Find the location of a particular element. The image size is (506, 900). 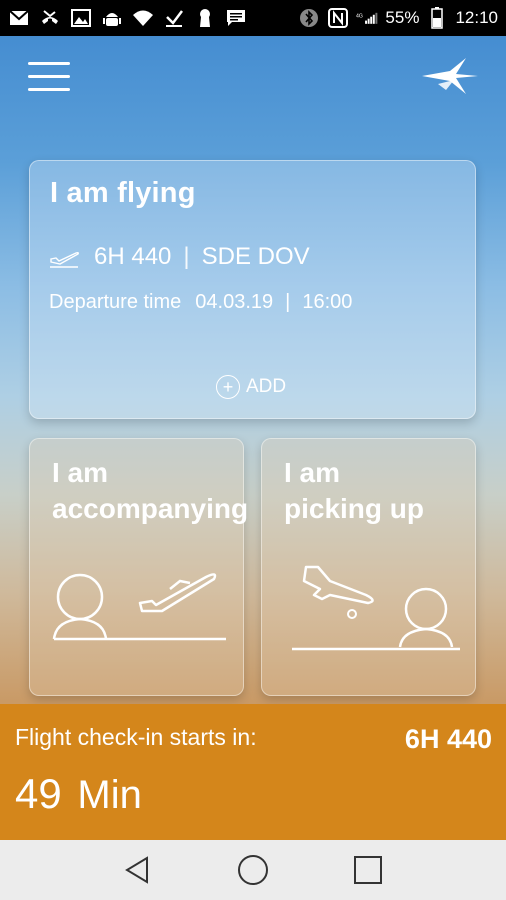

flying-title: I am flying is located at coordinates (123, 193).